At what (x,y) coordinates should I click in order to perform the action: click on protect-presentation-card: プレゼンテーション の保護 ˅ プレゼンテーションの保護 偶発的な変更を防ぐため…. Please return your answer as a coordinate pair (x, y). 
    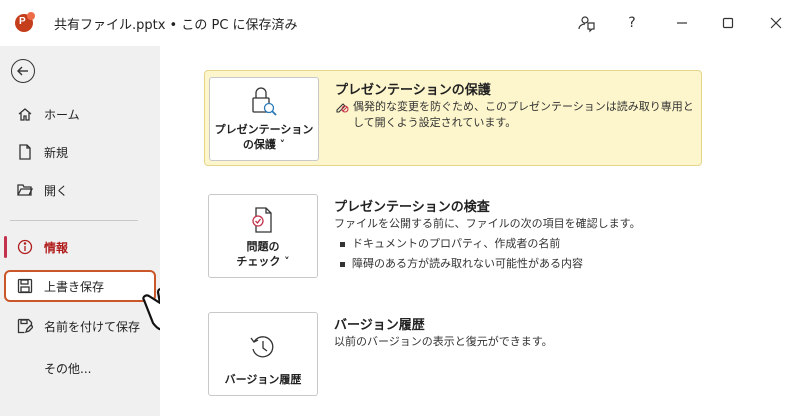
    Looking at the image, I should click on (453, 118).